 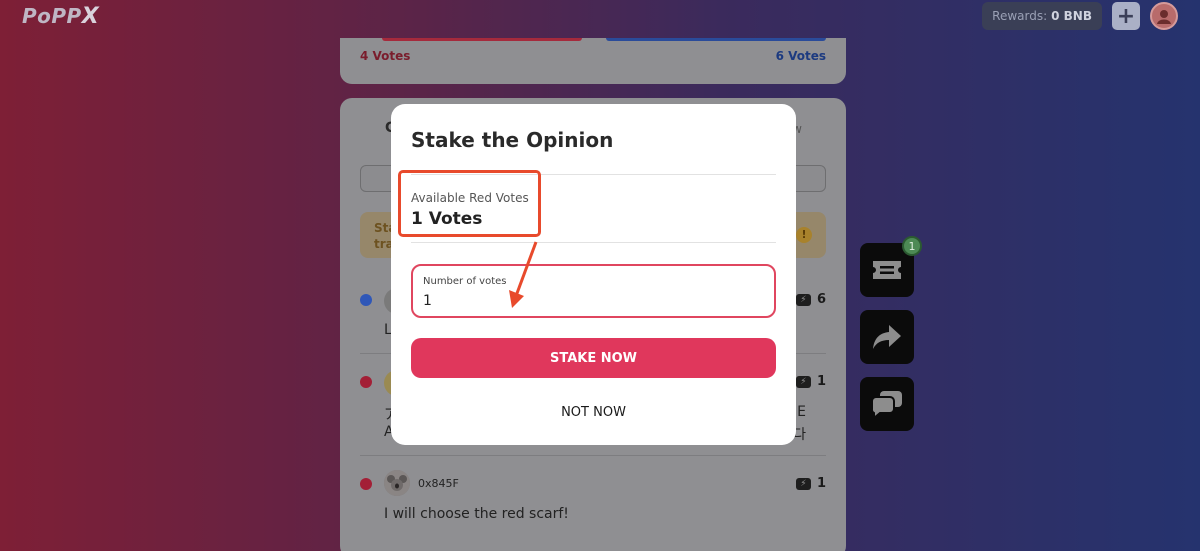 What do you see at coordinates (1126, 16) in the screenshot?
I see `create-button: +` at bounding box center [1126, 16].